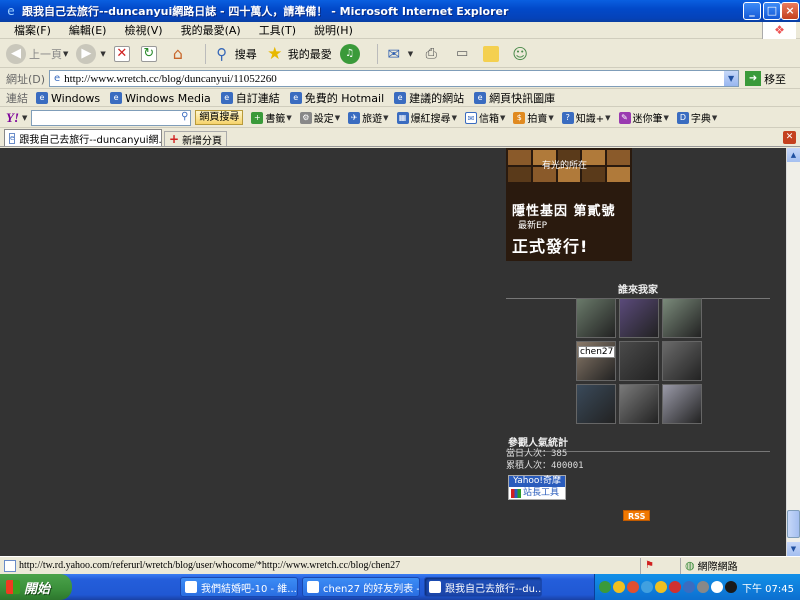 The height and width of the screenshot is (600, 800). What do you see at coordinates (432, 54) in the screenshot?
I see `print-button: ⎙` at bounding box center [432, 54].